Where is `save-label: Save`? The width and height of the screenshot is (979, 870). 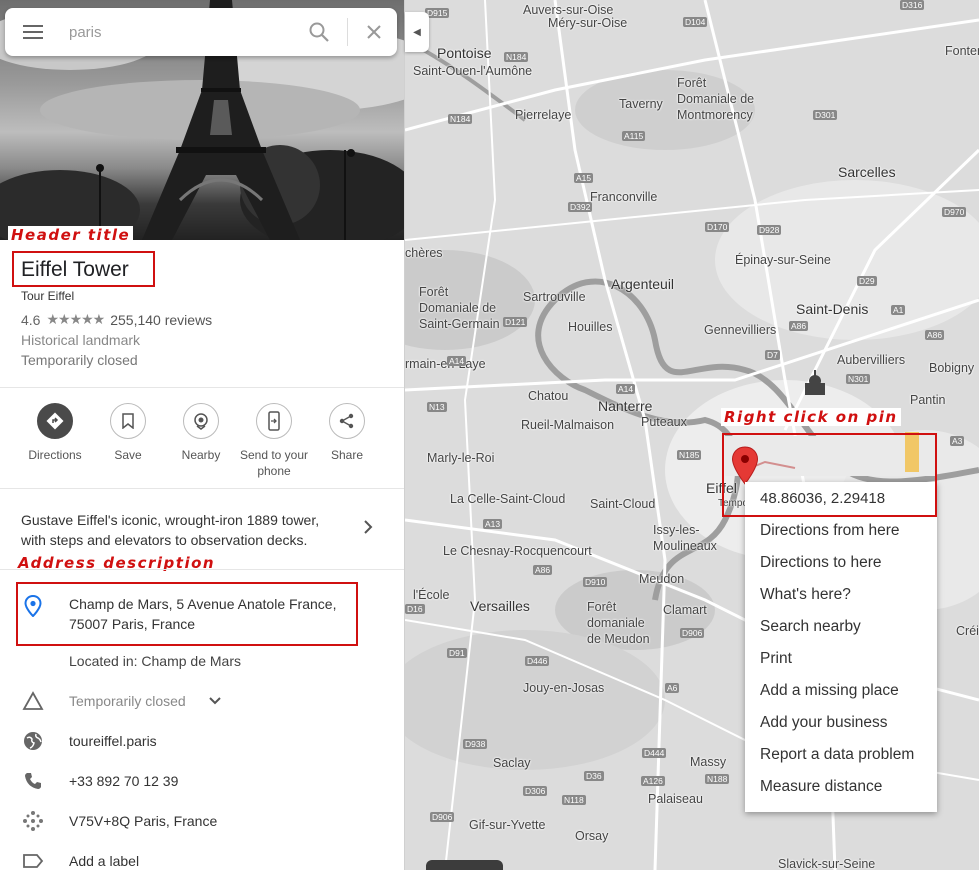
save-label: Save is located at coordinates (128, 455).